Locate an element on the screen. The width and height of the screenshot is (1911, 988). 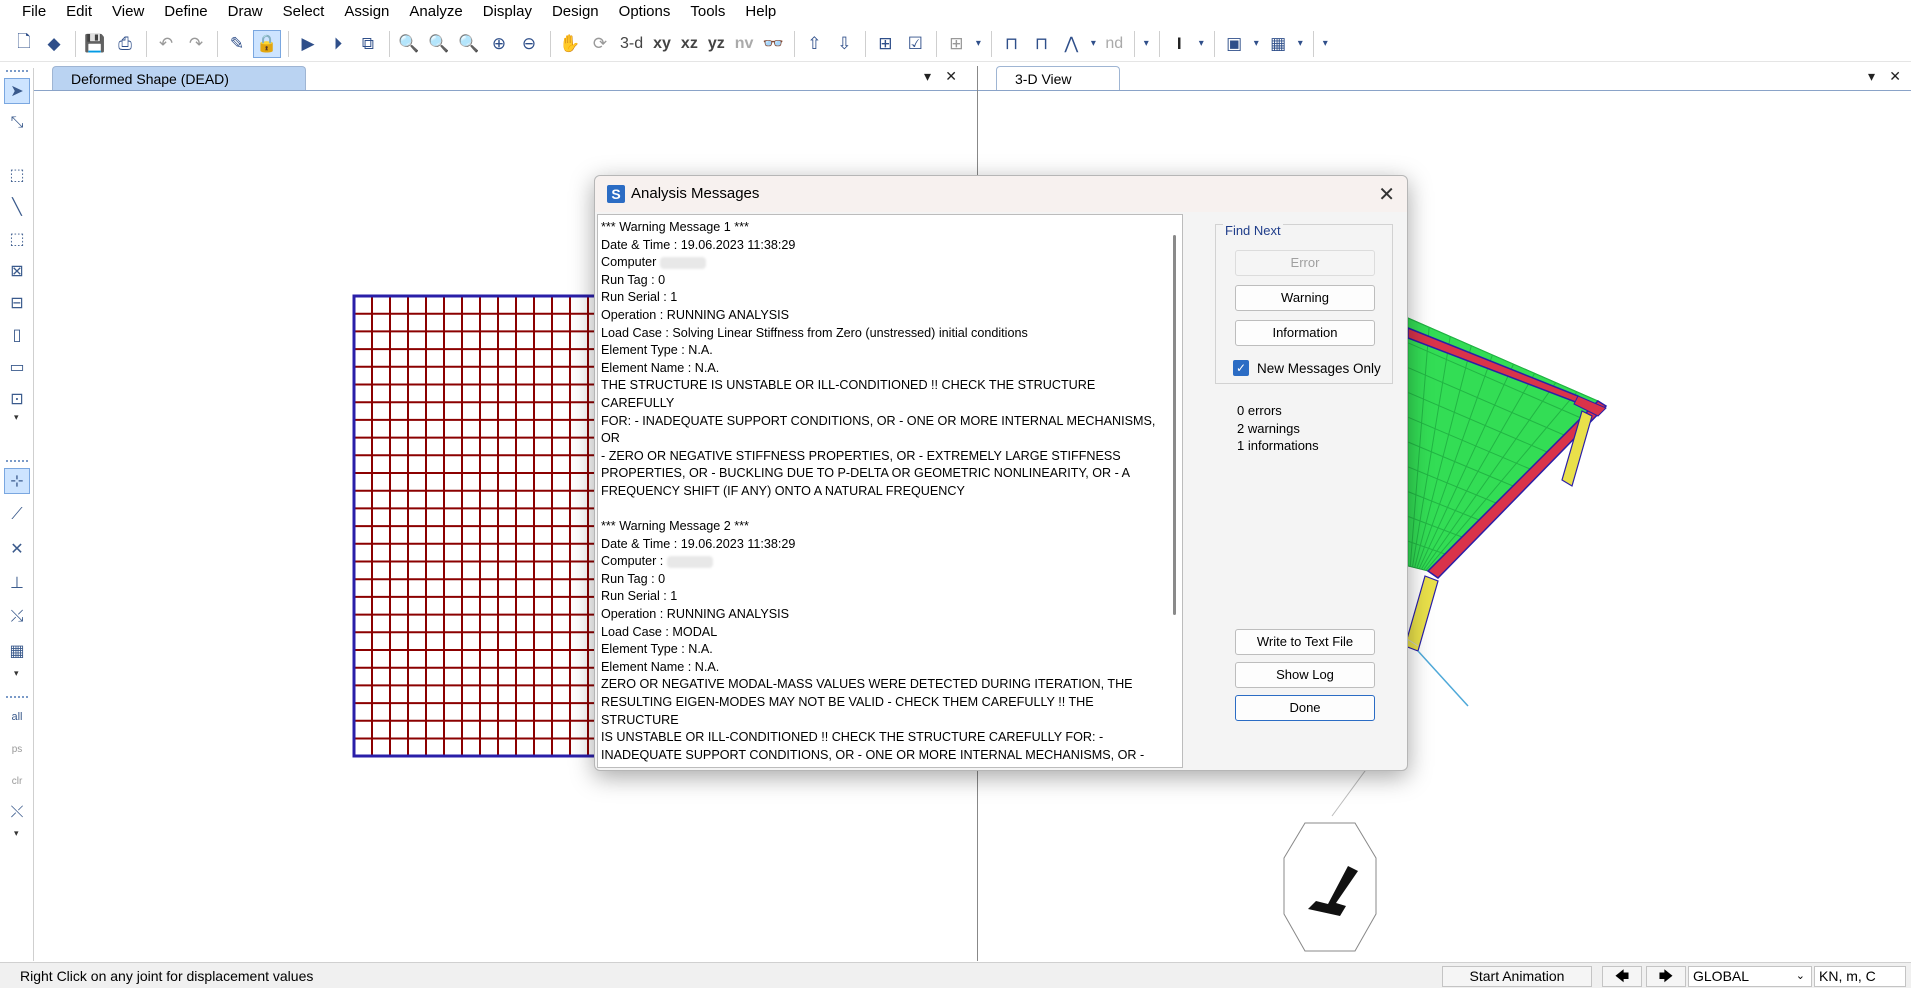
truss-dropdown-icon: ▾ is located at coordinates (1093, 44).